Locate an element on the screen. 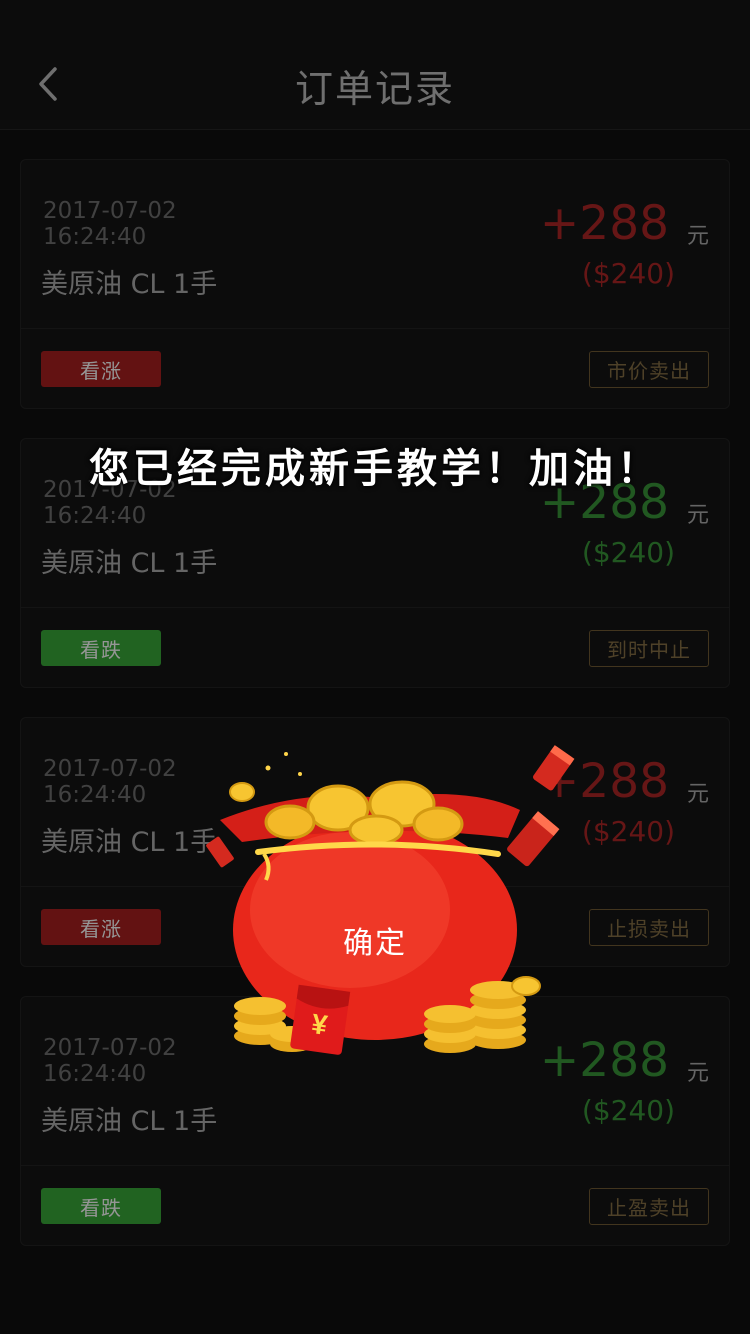 The width and height of the screenshot is (750, 1334). money-bag-illustration: ¥ is located at coordinates (380, 900).